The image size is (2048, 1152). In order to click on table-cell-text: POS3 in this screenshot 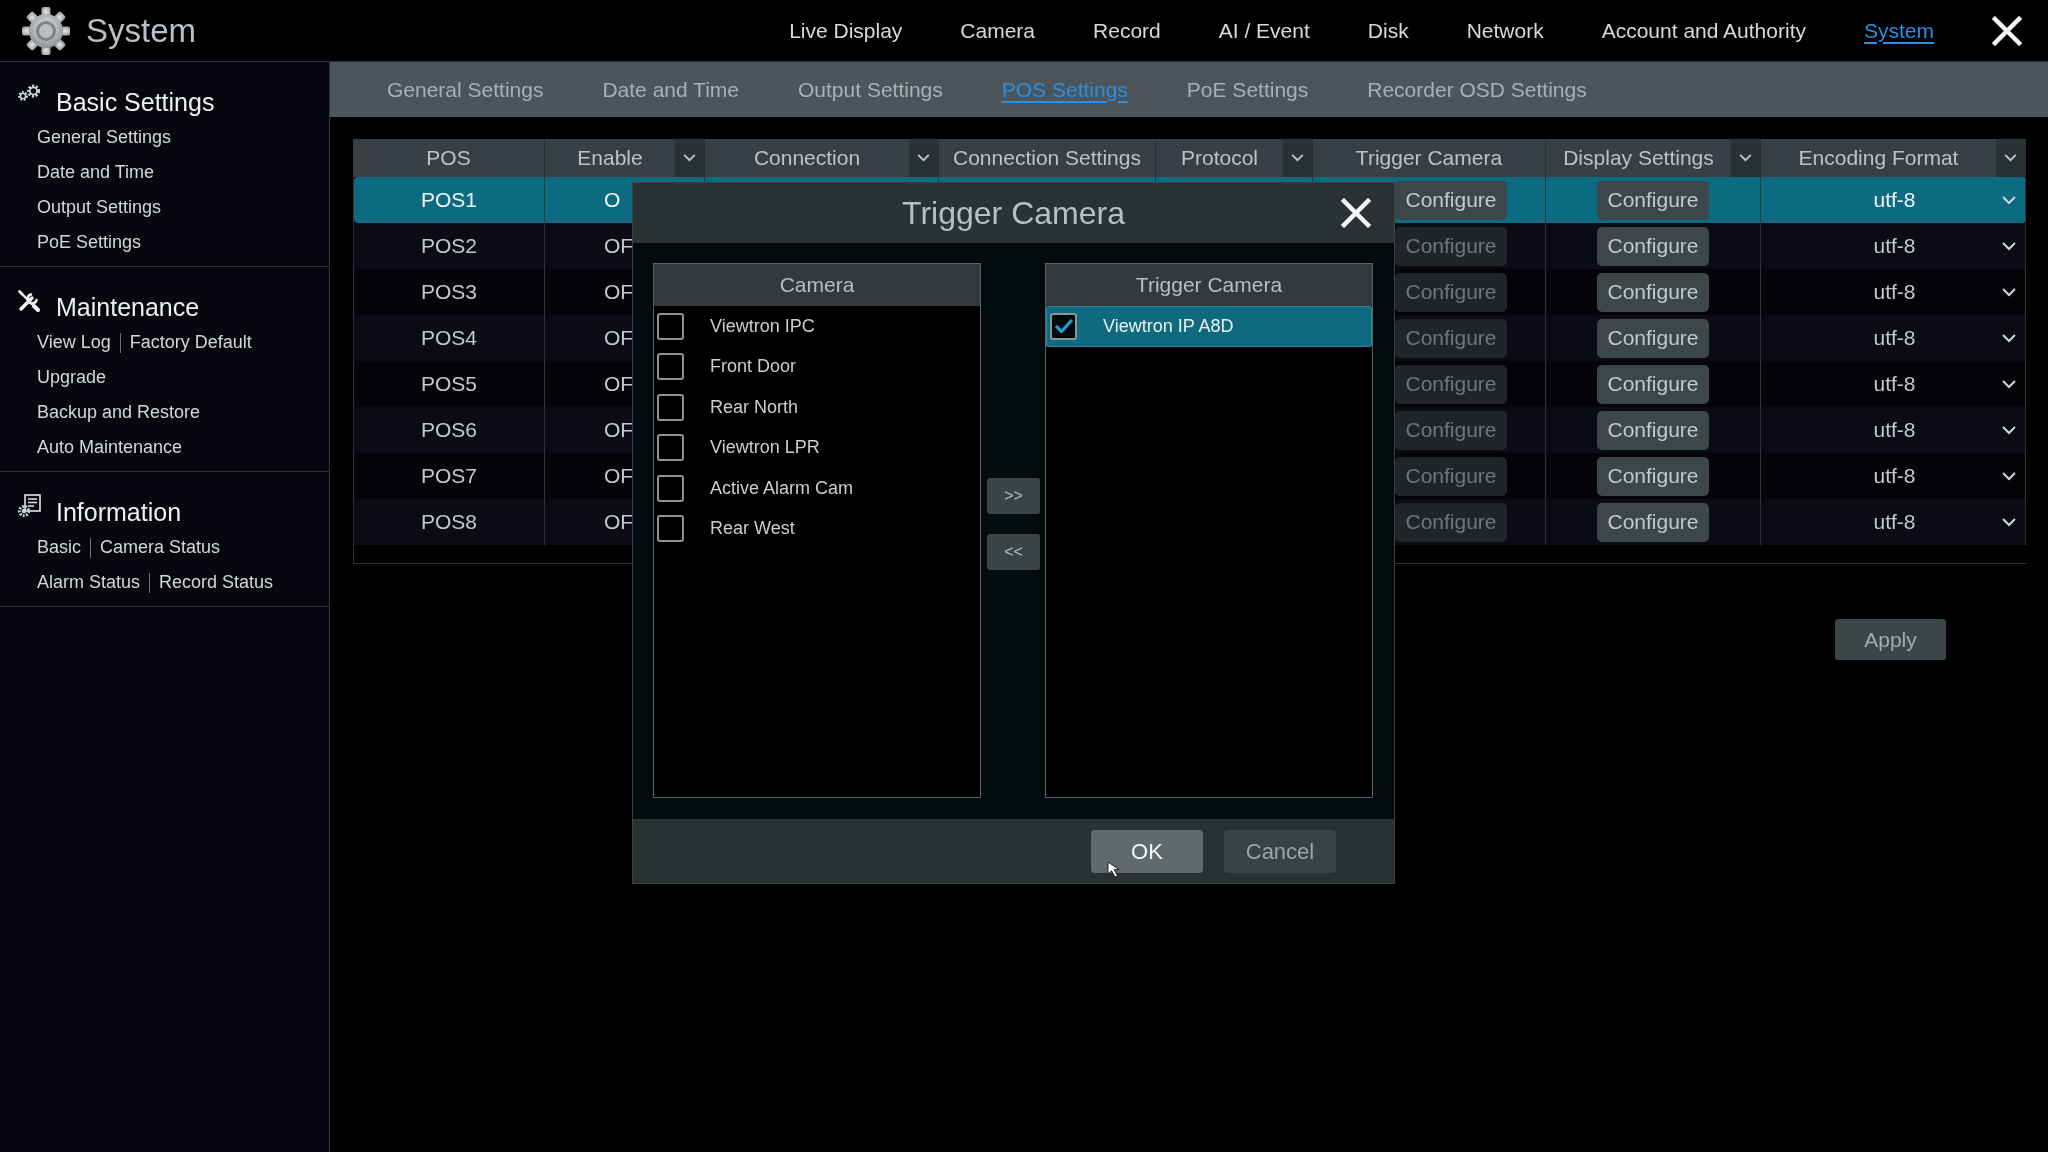, I will do `click(449, 292)`.